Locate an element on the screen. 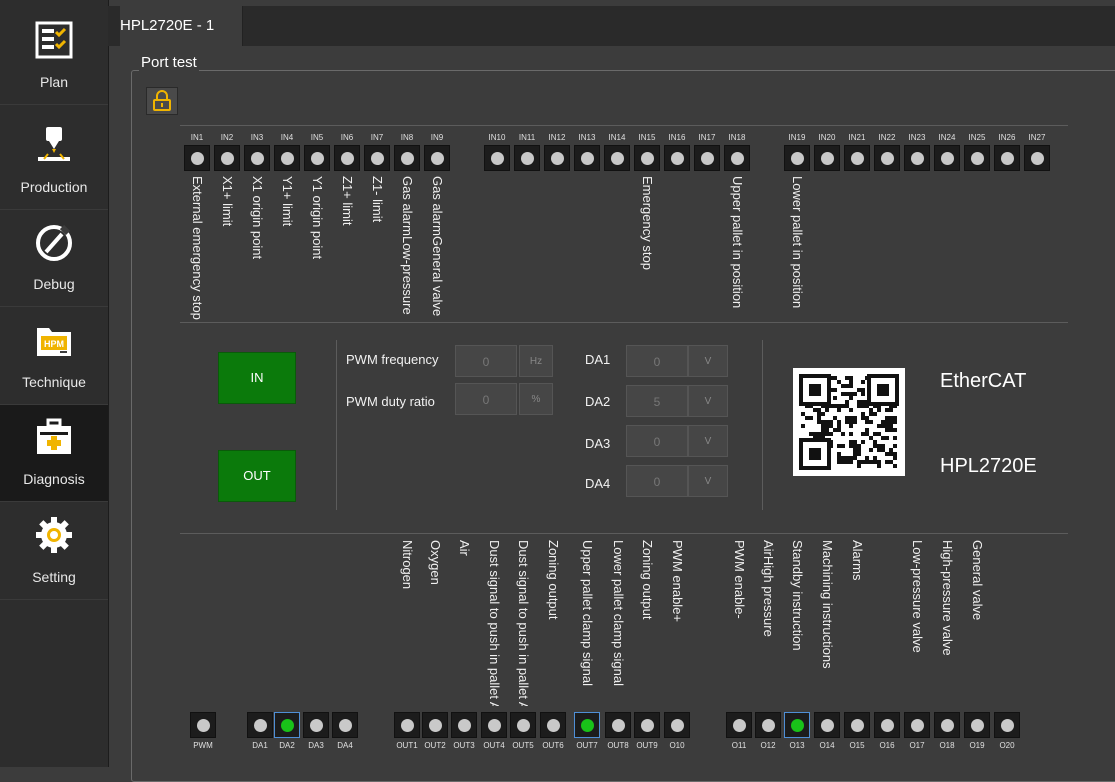  input-led-in4 is located at coordinates (287, 158).